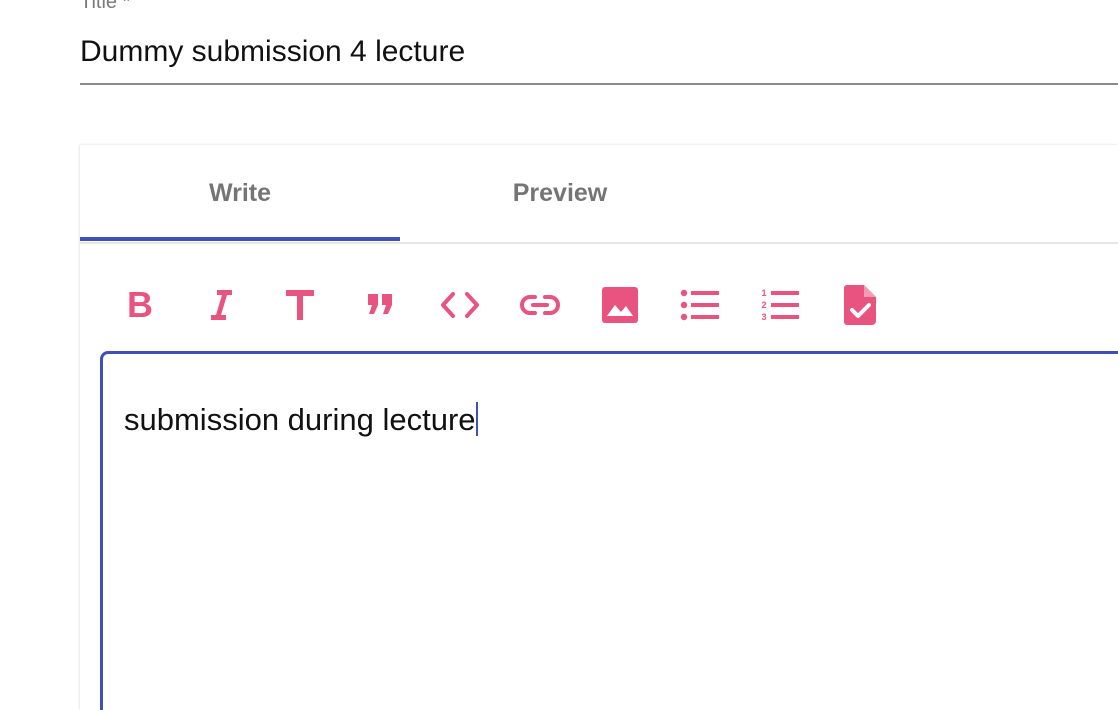 The image size is (1118, 710). I want to click on editor-tabs: Write Preview, so click(599, 194).